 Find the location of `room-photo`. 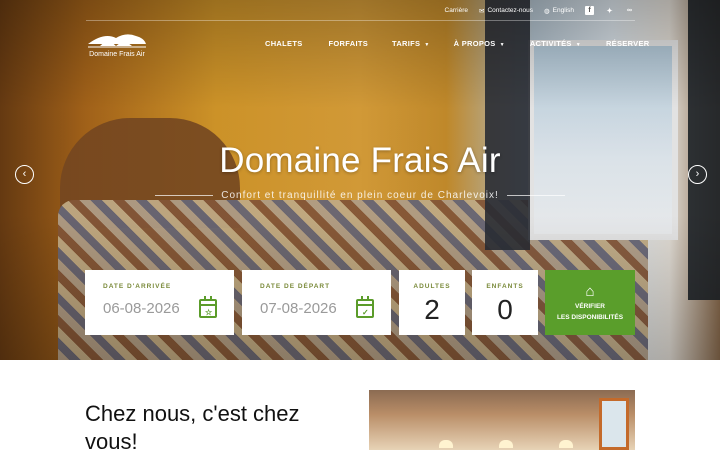

room-photo is located at coordinates (502, 420).